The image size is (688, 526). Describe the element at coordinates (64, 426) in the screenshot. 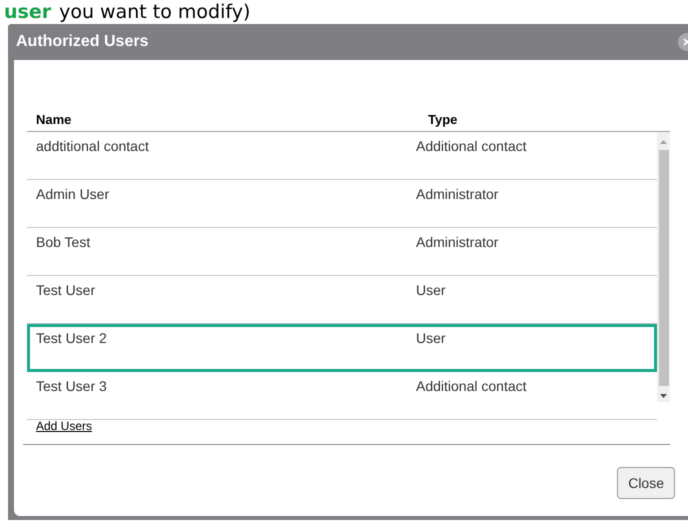

I see `add-users-link: Add Users` at that location.